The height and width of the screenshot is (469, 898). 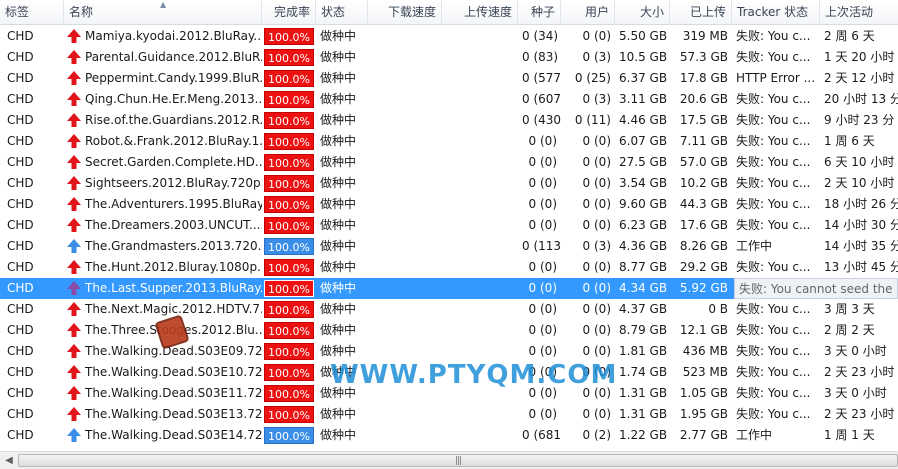 What do you see at coordinates (405, 12) in the screenshot?
I see `column-header-down-speed: 下载速度` at bounding box center [405, 12].